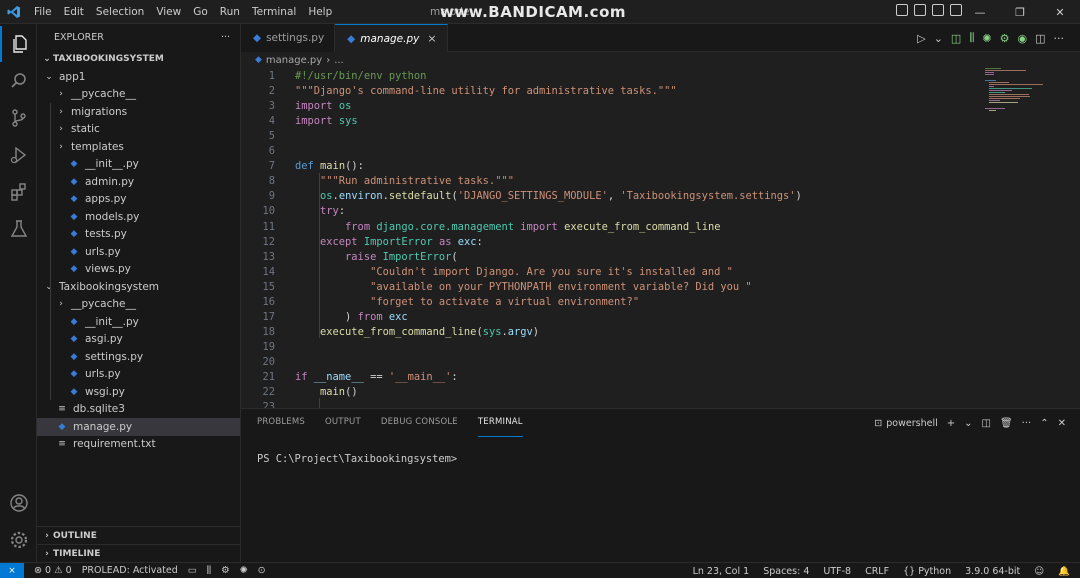 The image size is (1080, 578). Describe the element at coordinates (74, 12) in the screenshot. I see `menu-edit: Edit` at that location.